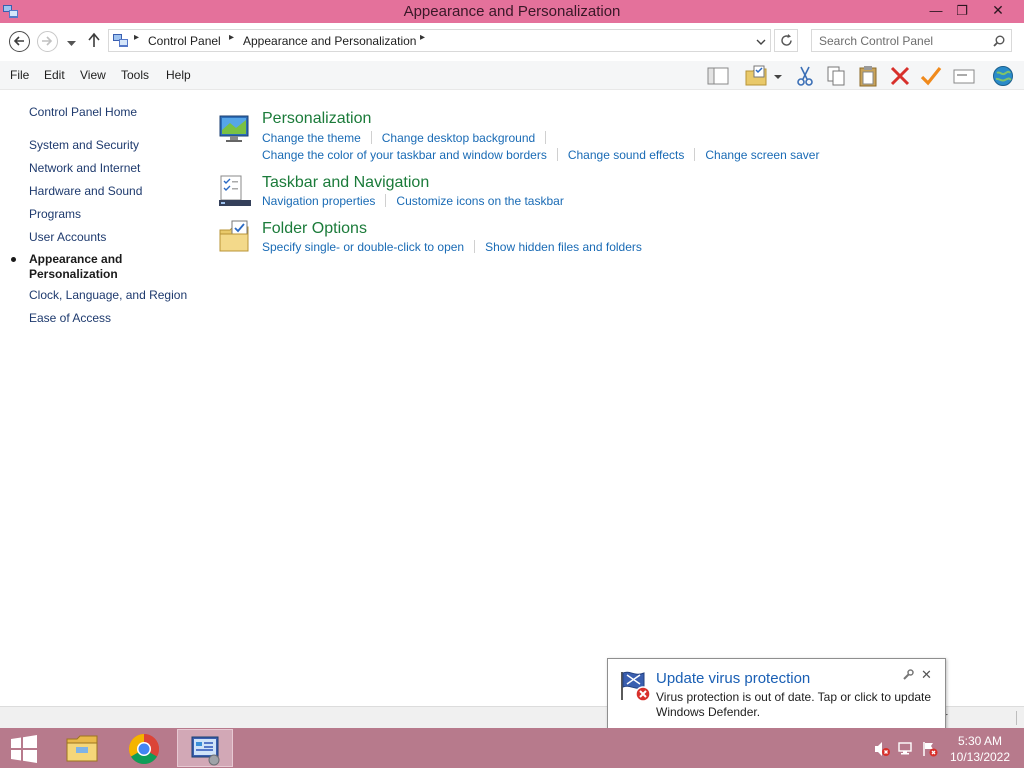  What do you see at coordinates (1003, 76) in the screenshot?
I see `globe-icon` at bounding box center [1003, 76].